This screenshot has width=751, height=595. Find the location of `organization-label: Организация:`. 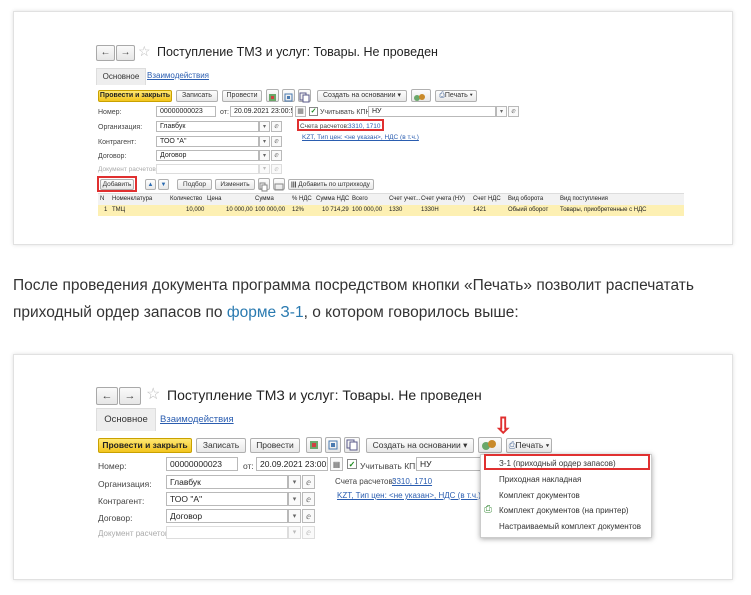

organization-label: Организация: is located at coordinates (125, 484).